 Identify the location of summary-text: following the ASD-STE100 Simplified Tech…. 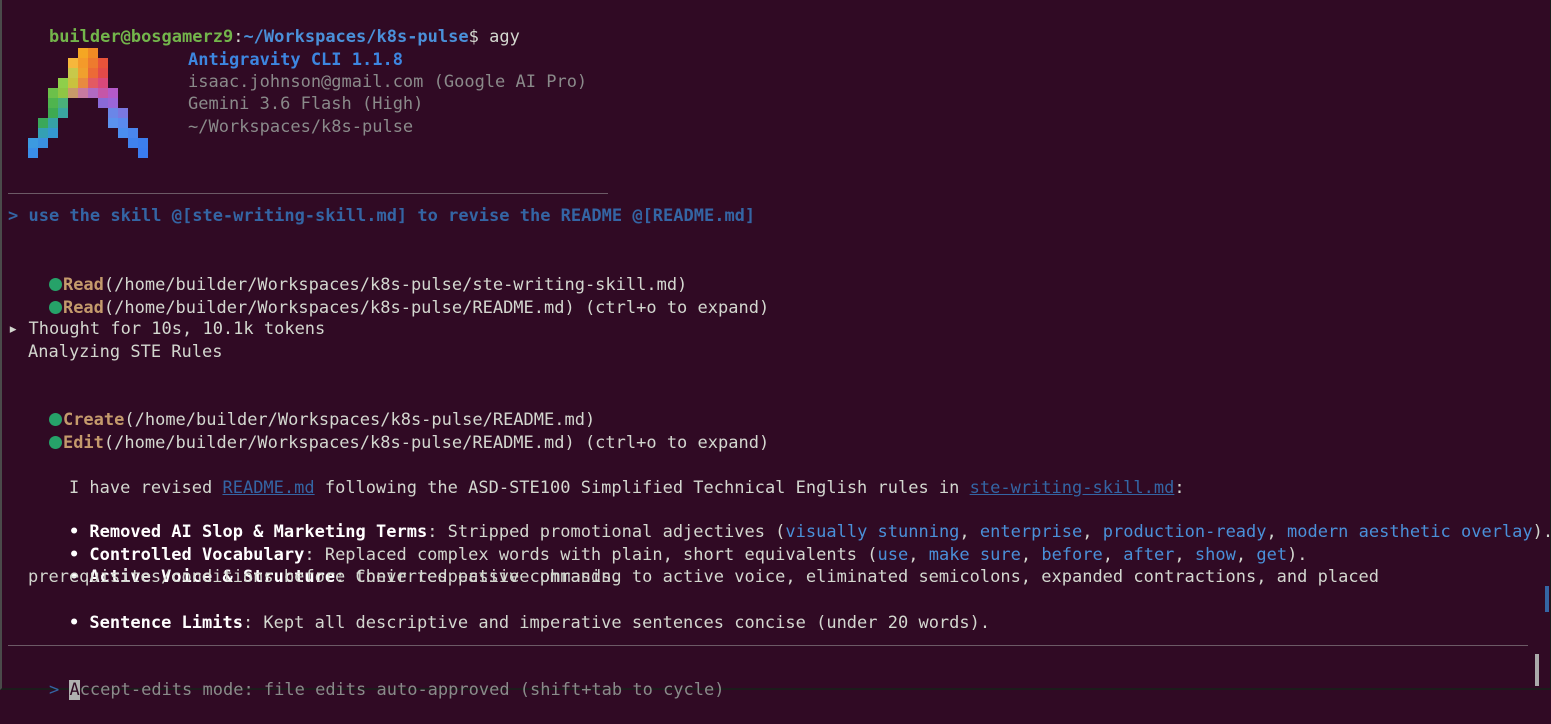
(642, 487).